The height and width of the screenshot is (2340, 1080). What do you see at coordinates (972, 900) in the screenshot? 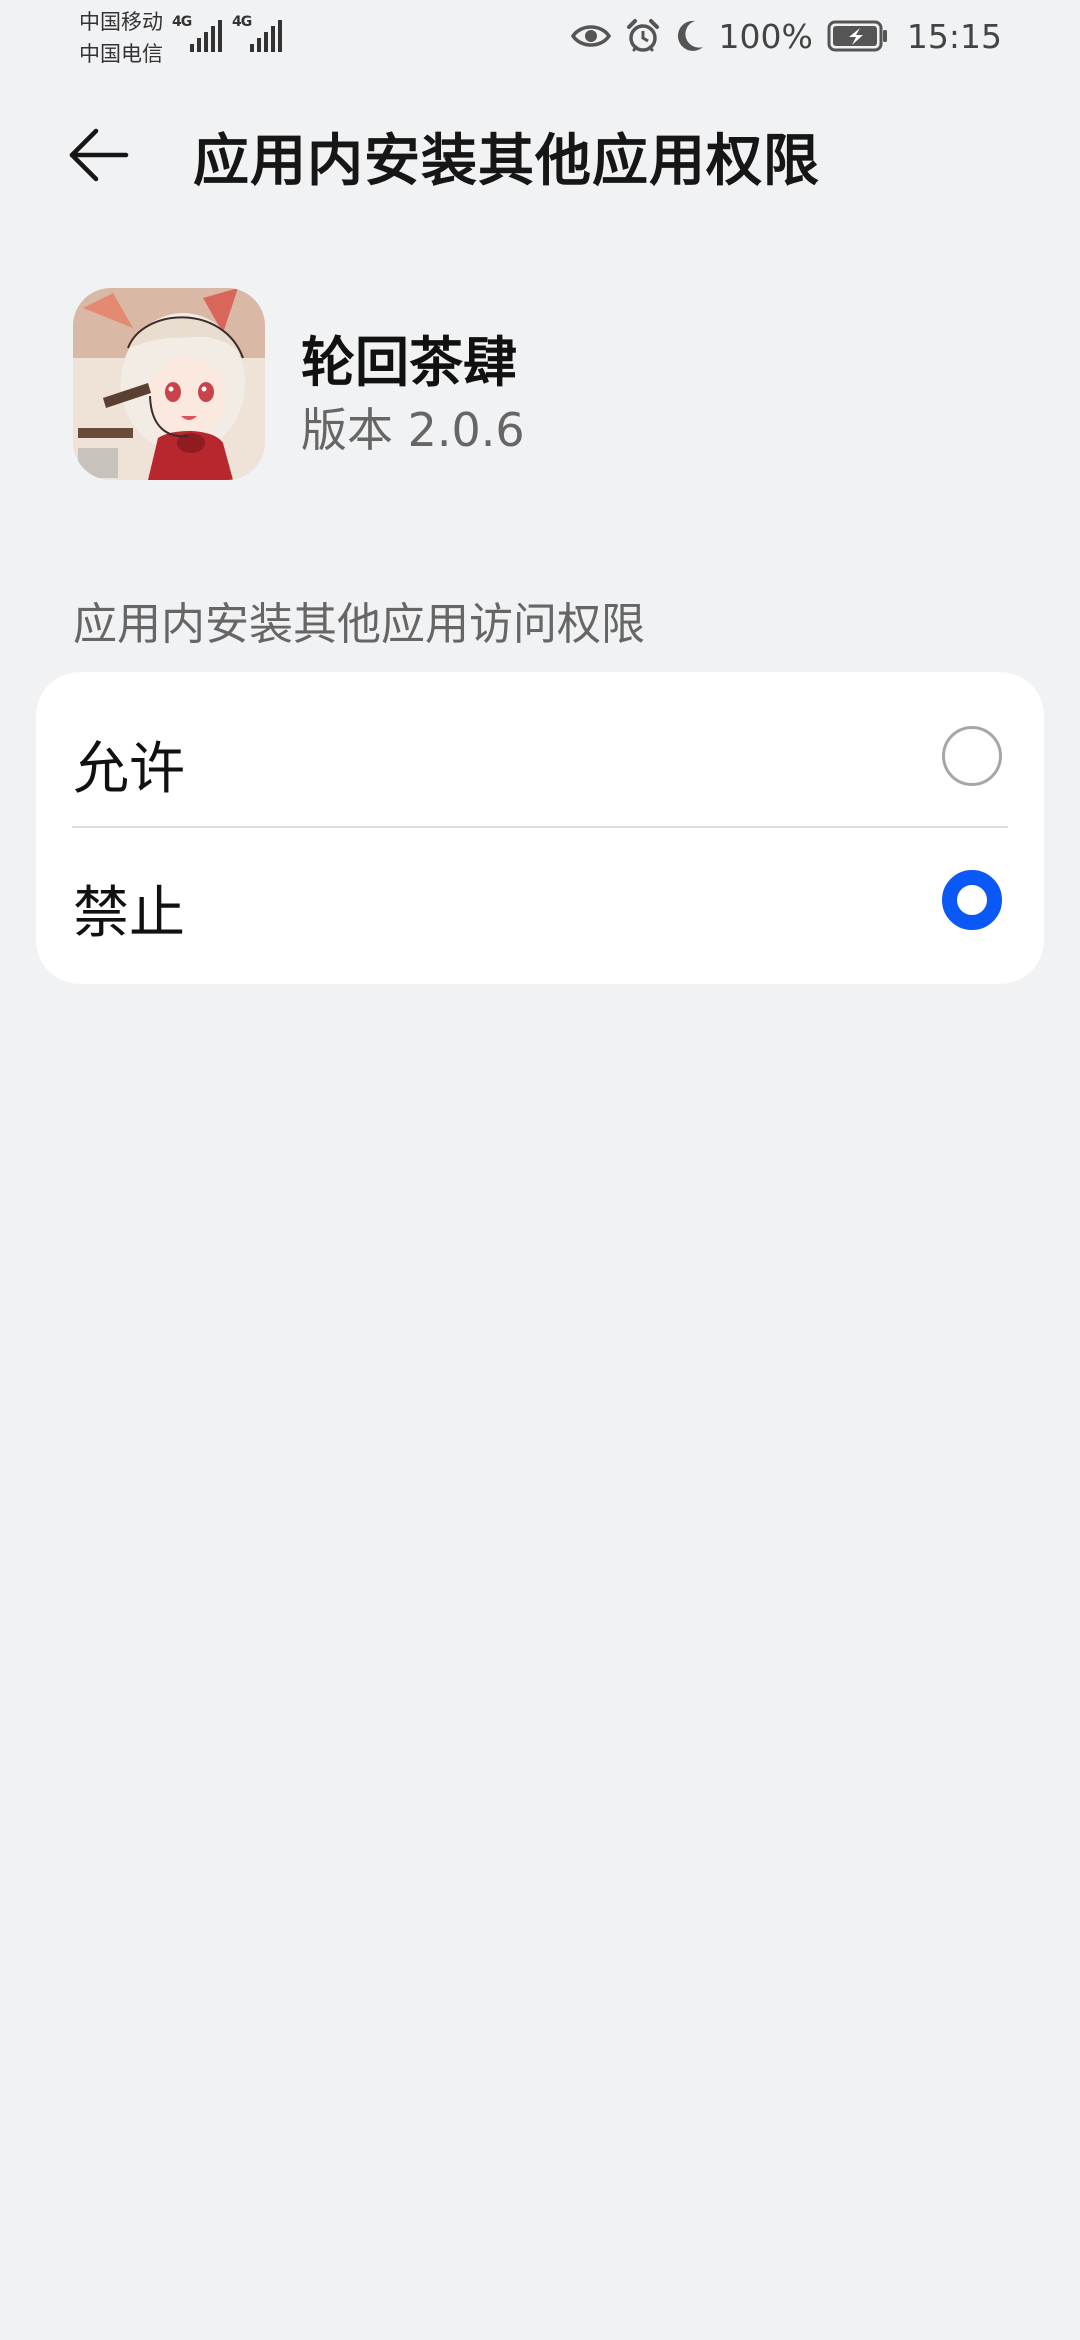
I see `radio-deny` at bounding box center [972, 900].